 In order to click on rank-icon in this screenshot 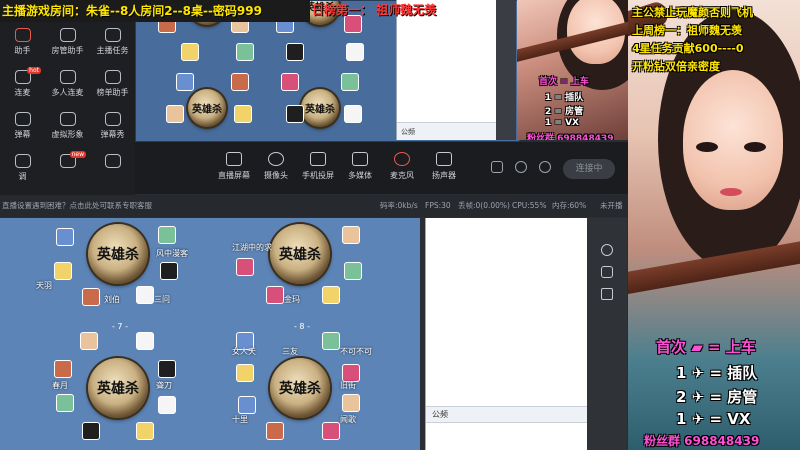, I will do `click(112, 77)`.